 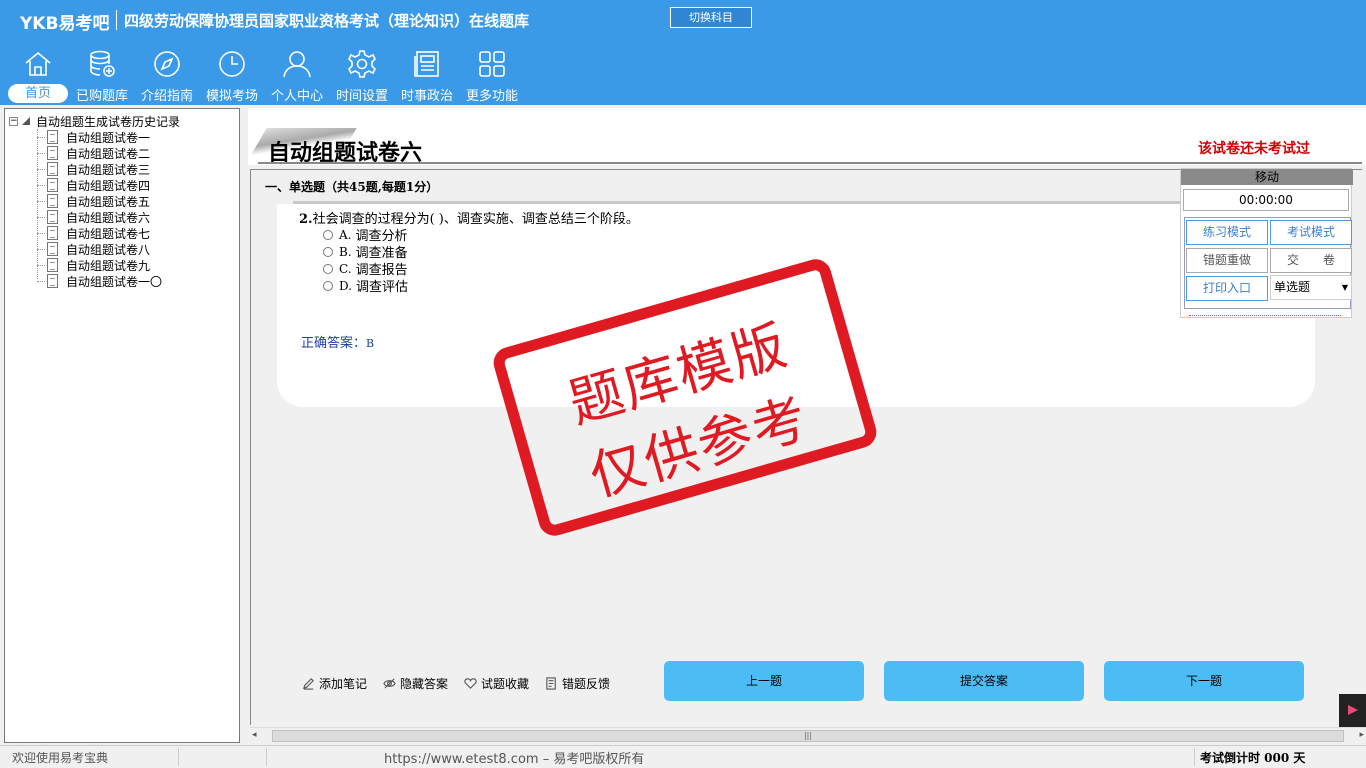 I want to click on horizontal-scrollbar: ◂ ||| ▸, so click(x=808, y=735).